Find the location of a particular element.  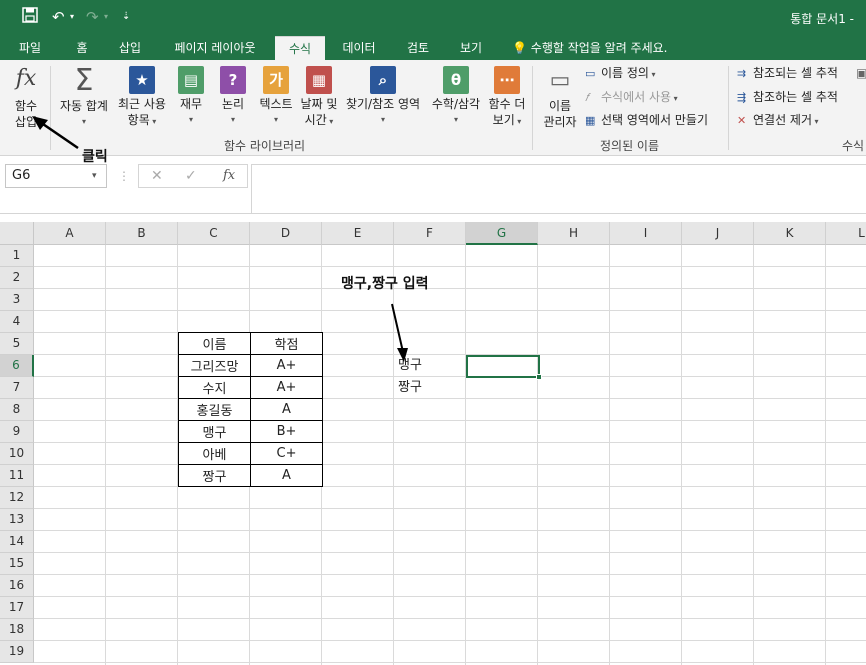

table-header-row: 이름 학점 is located at coordinates (250, 343).